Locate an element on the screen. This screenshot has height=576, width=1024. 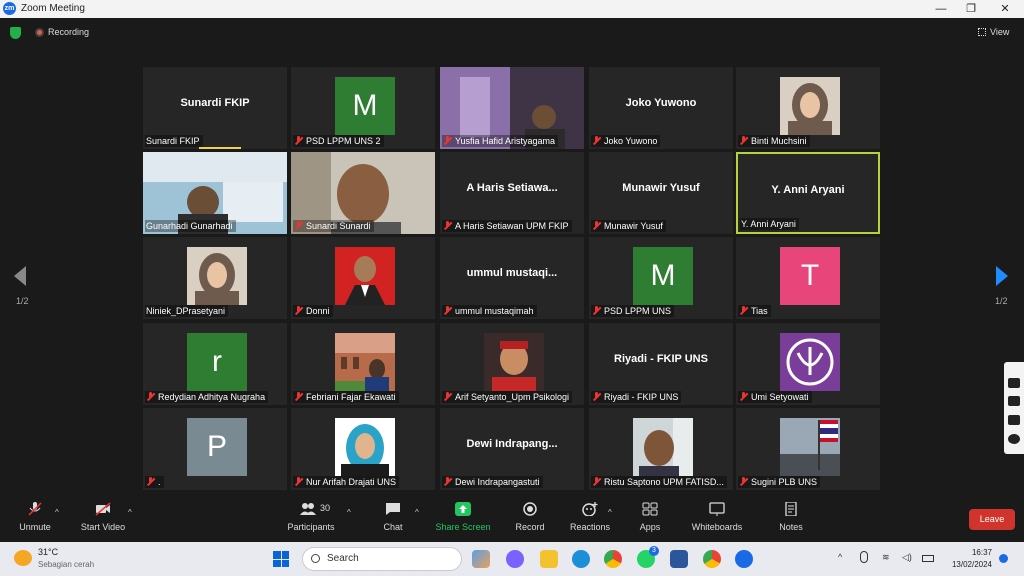
whiteboards-label: Whiteboards is located at coordinates (717, 527).